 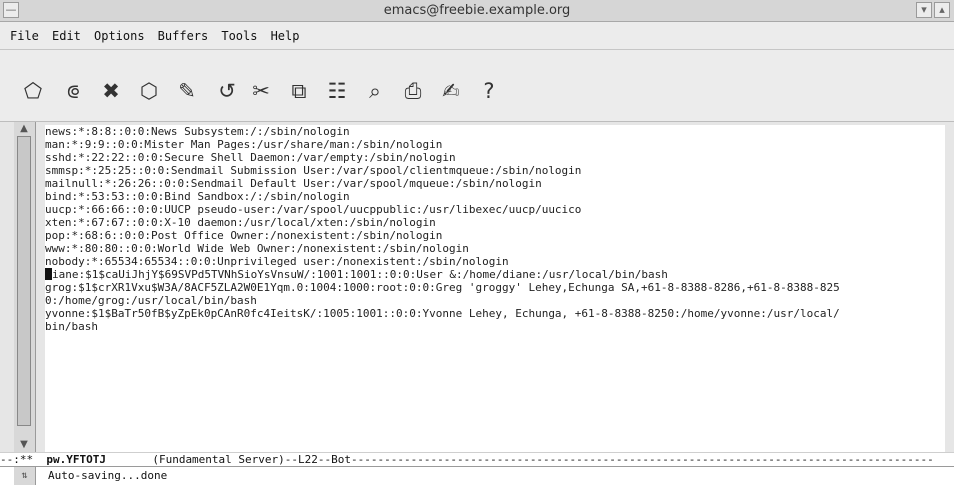 I want to click on text-cursor, so click(x=48, y=274).